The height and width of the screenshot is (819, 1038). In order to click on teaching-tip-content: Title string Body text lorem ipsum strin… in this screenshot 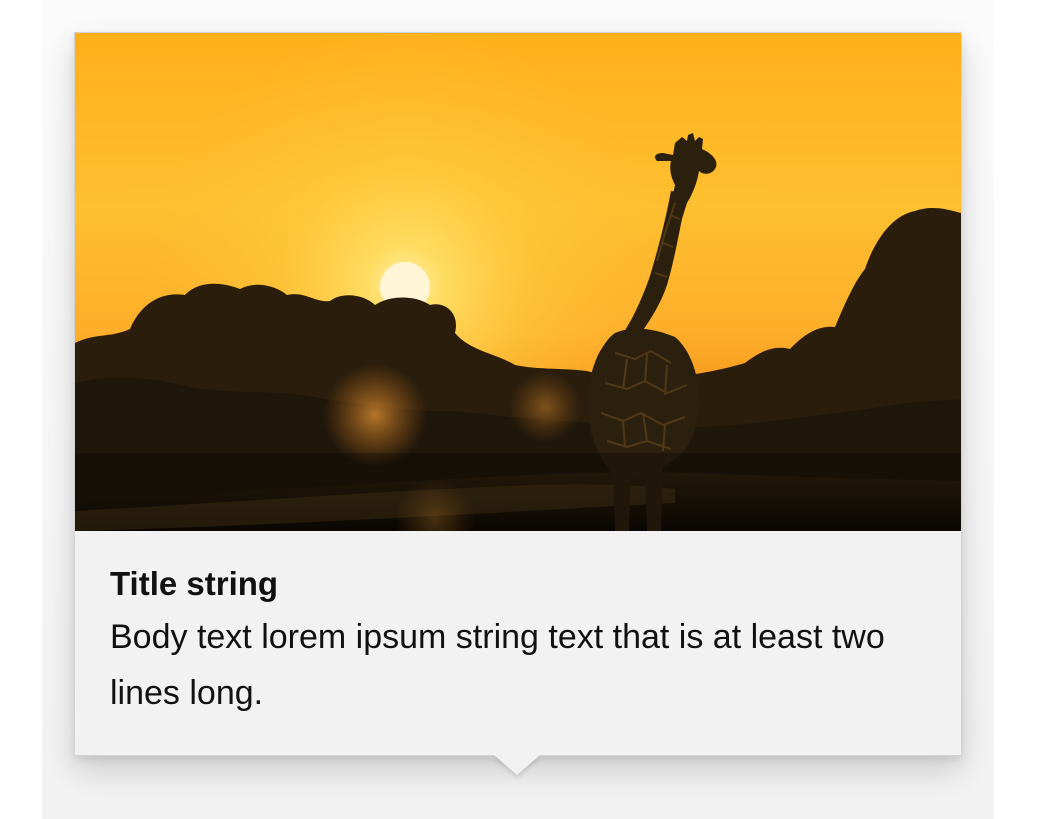, I will do `click(510, 642)`.